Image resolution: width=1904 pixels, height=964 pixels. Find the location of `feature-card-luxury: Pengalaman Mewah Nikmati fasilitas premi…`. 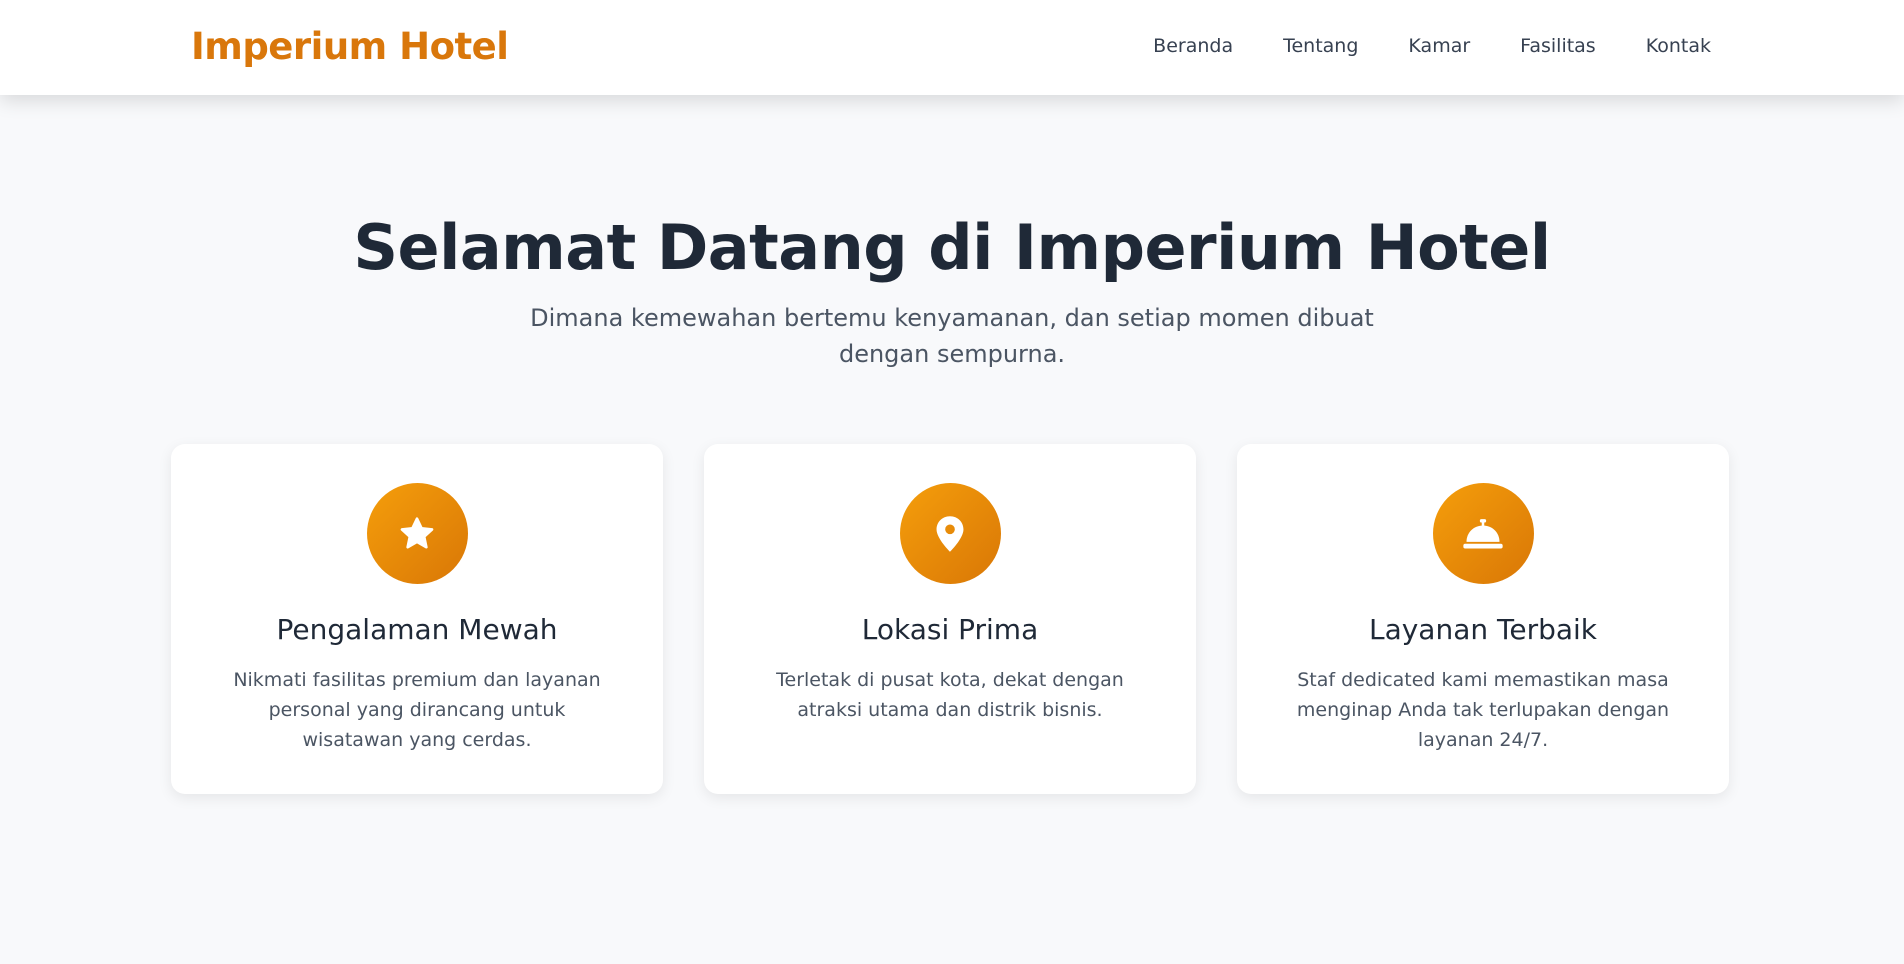

feature-card-luxury: Pengalaman Mewah Nikmati fasilitas premi… is located at coordinates (417, 619).